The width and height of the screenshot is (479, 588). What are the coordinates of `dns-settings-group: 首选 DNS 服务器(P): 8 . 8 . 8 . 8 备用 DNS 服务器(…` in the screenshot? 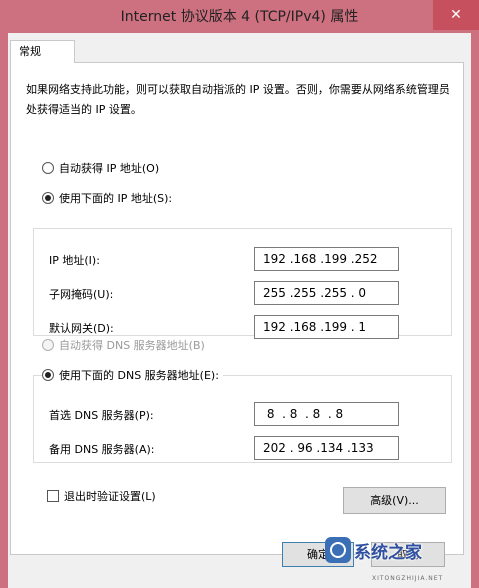 It's located at (242, 419).